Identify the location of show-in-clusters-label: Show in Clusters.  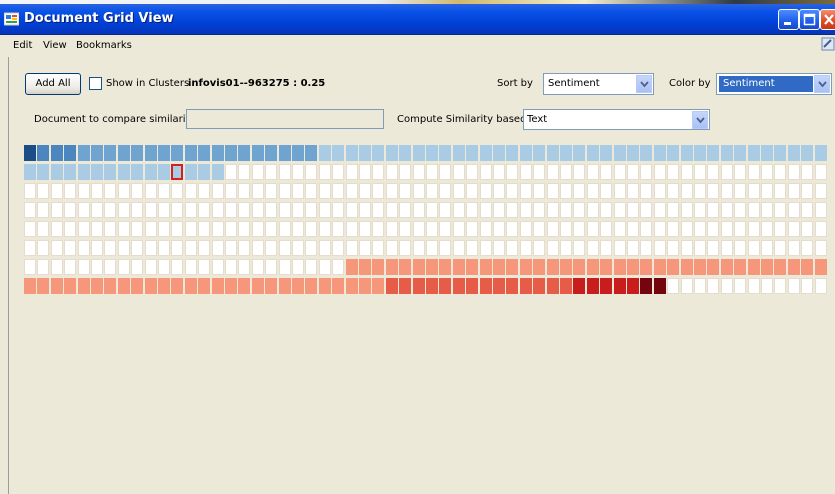
(147, 83).